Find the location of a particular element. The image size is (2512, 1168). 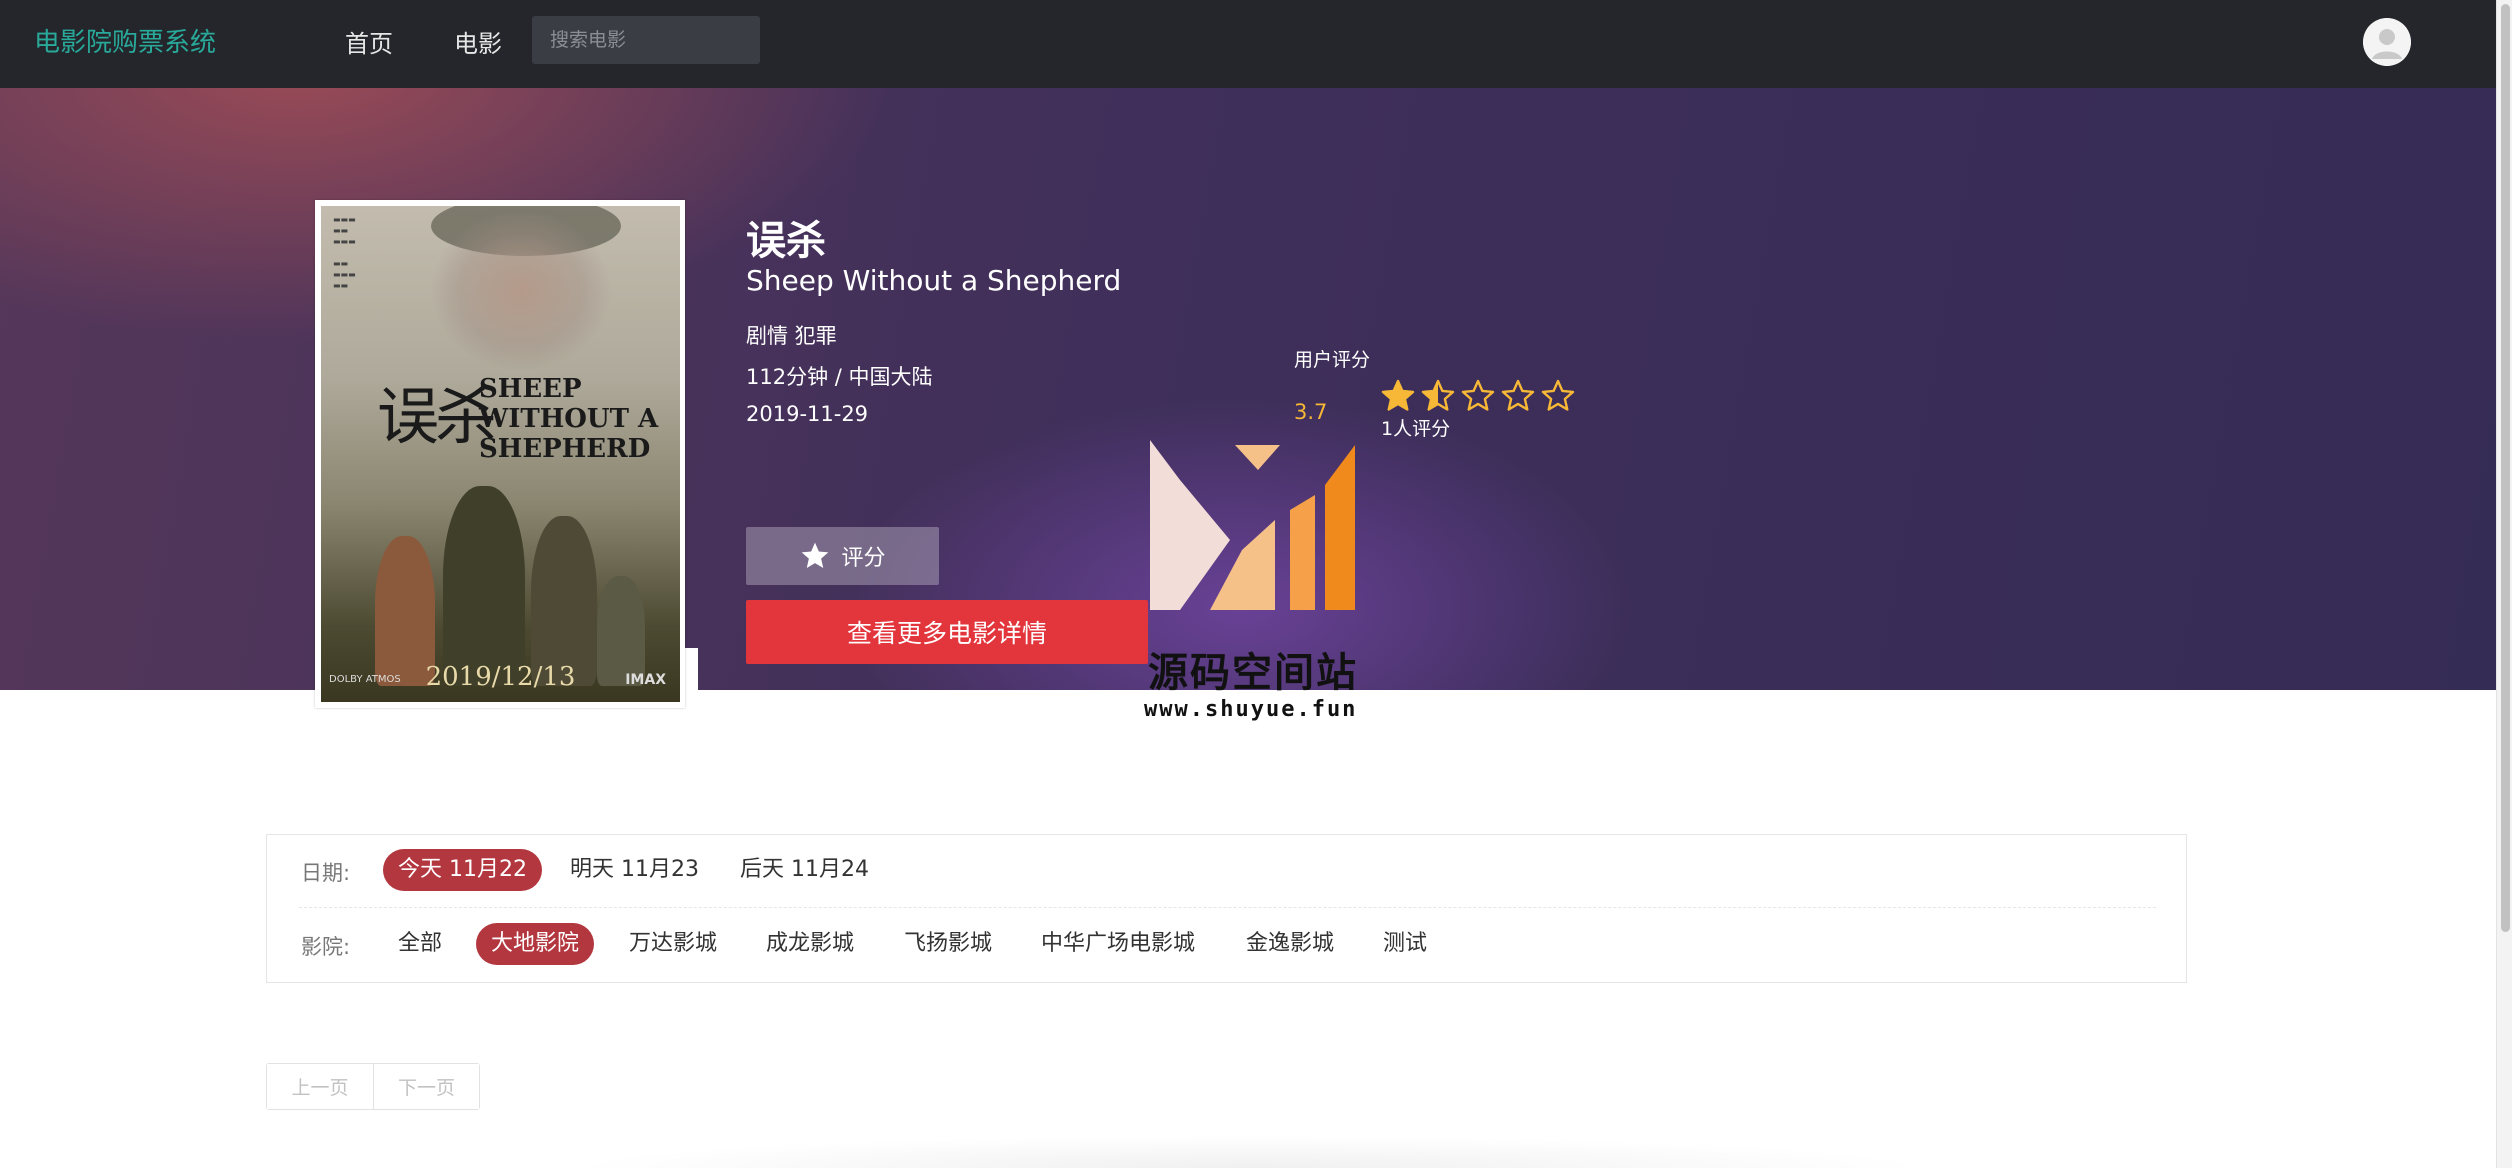

site-brand: 电影院购票系统 is located at coordinates (125, 40).